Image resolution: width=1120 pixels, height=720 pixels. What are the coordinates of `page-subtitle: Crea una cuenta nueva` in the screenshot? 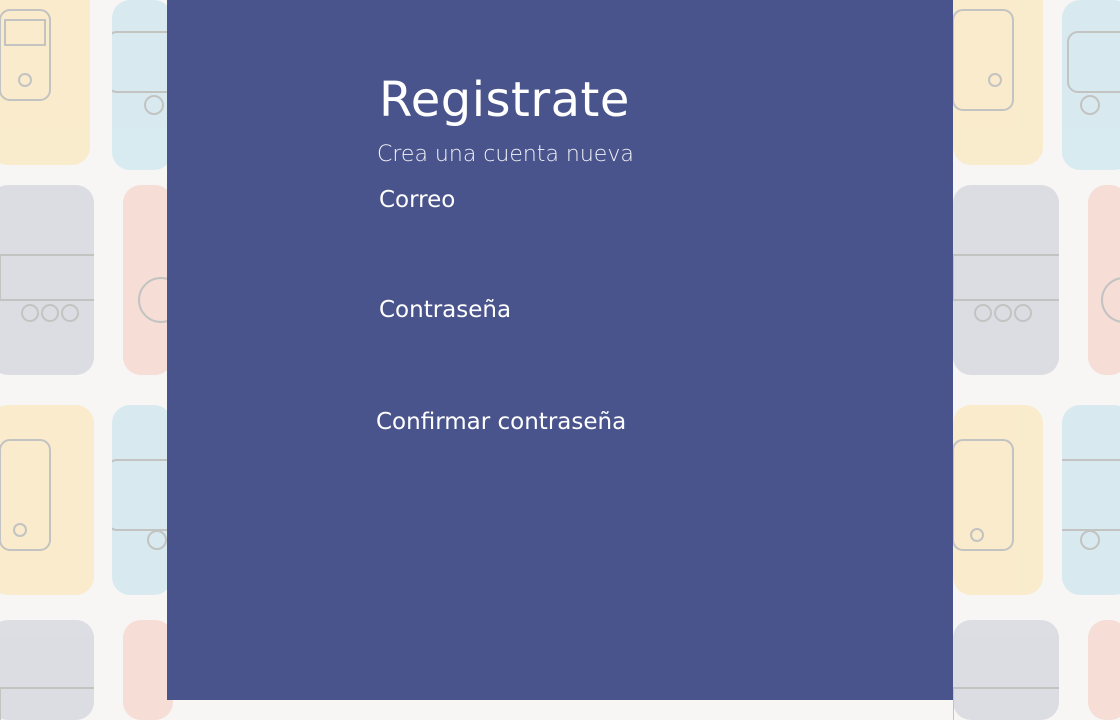 It's located at (505, 154).